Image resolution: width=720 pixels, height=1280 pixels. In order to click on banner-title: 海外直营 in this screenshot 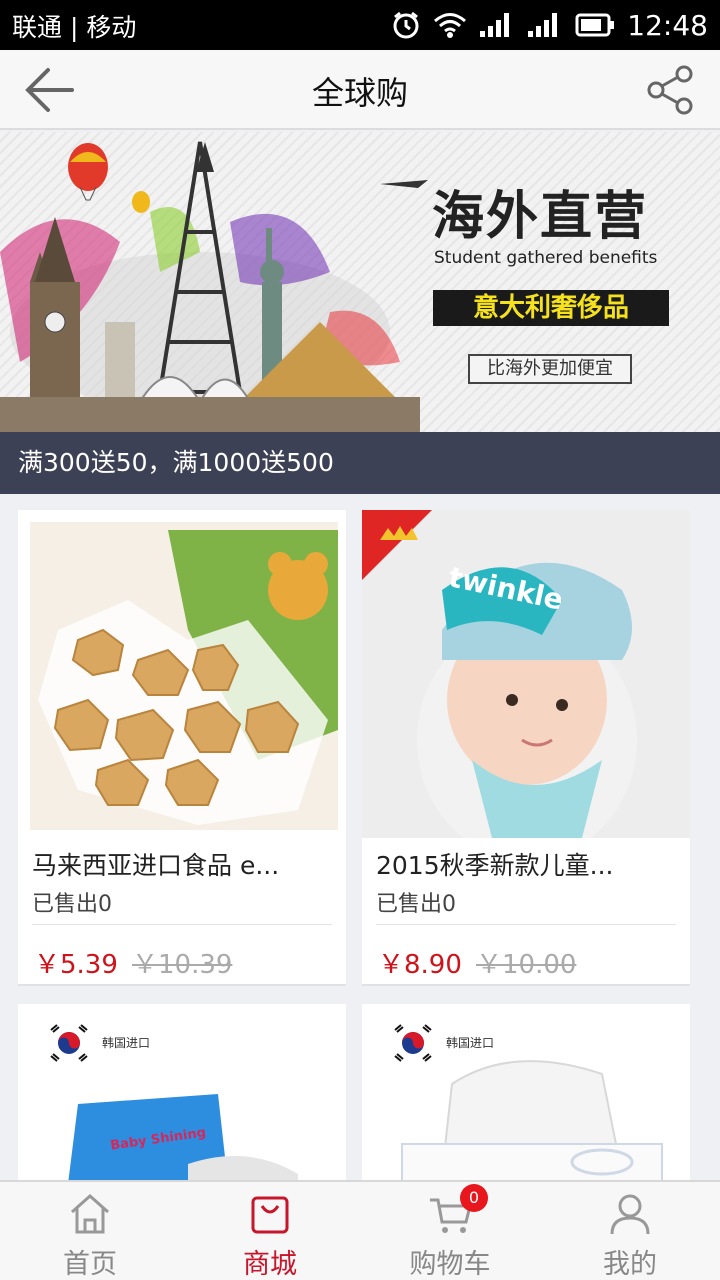, I will do `click(540, 216)`.